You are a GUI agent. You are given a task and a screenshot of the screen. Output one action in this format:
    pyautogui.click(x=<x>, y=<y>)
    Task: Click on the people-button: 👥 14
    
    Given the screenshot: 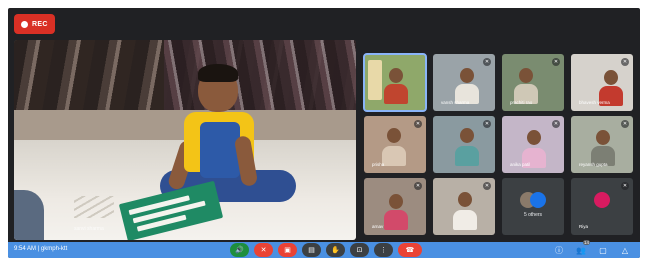 What is the action you would take?
    pyautogui.click(x=582, y=248)
    